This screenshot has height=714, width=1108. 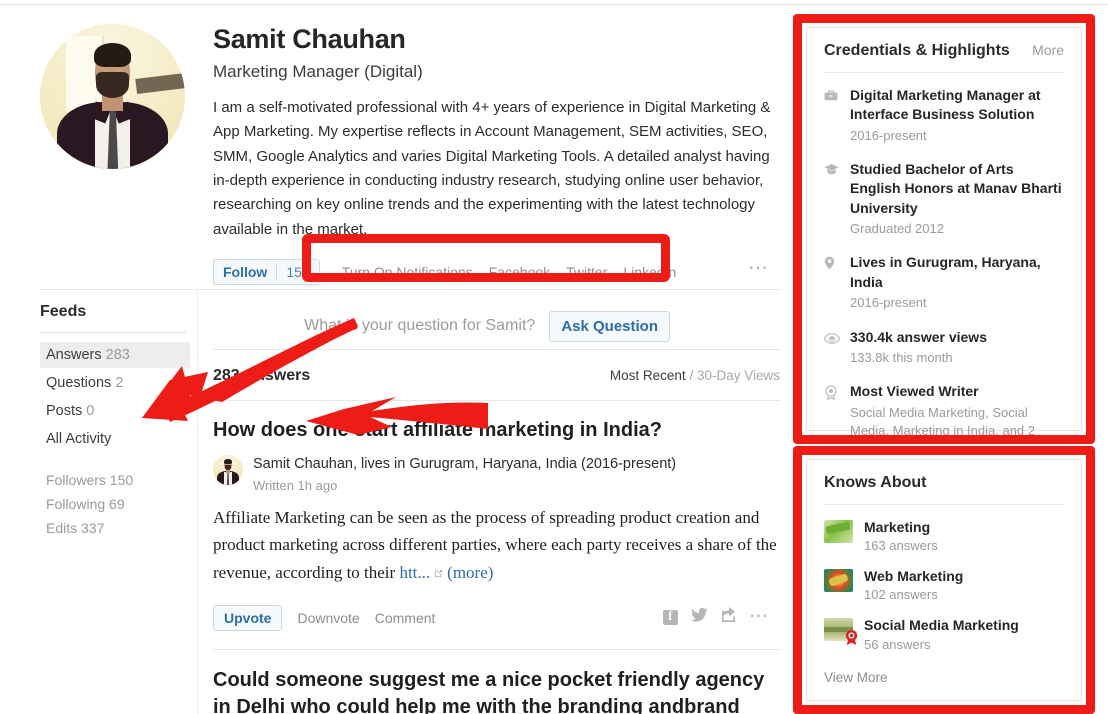 I want to click on credentials-header: Credentials & Highlights More, so click(x=944, y=51).